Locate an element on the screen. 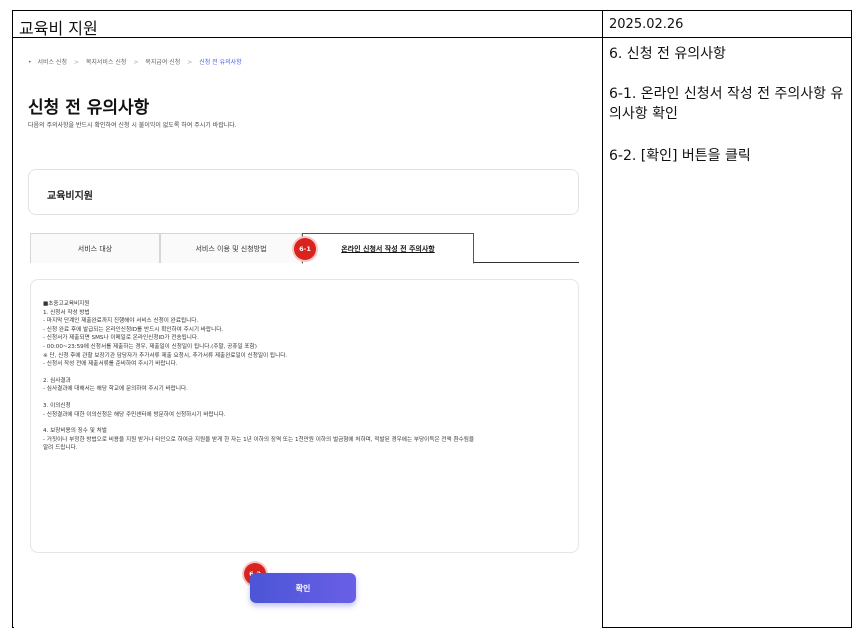 The image size is (867, 632). content-line: 4. 보장비용의 징수 및 처벌 is located at coordinates (75, 431).